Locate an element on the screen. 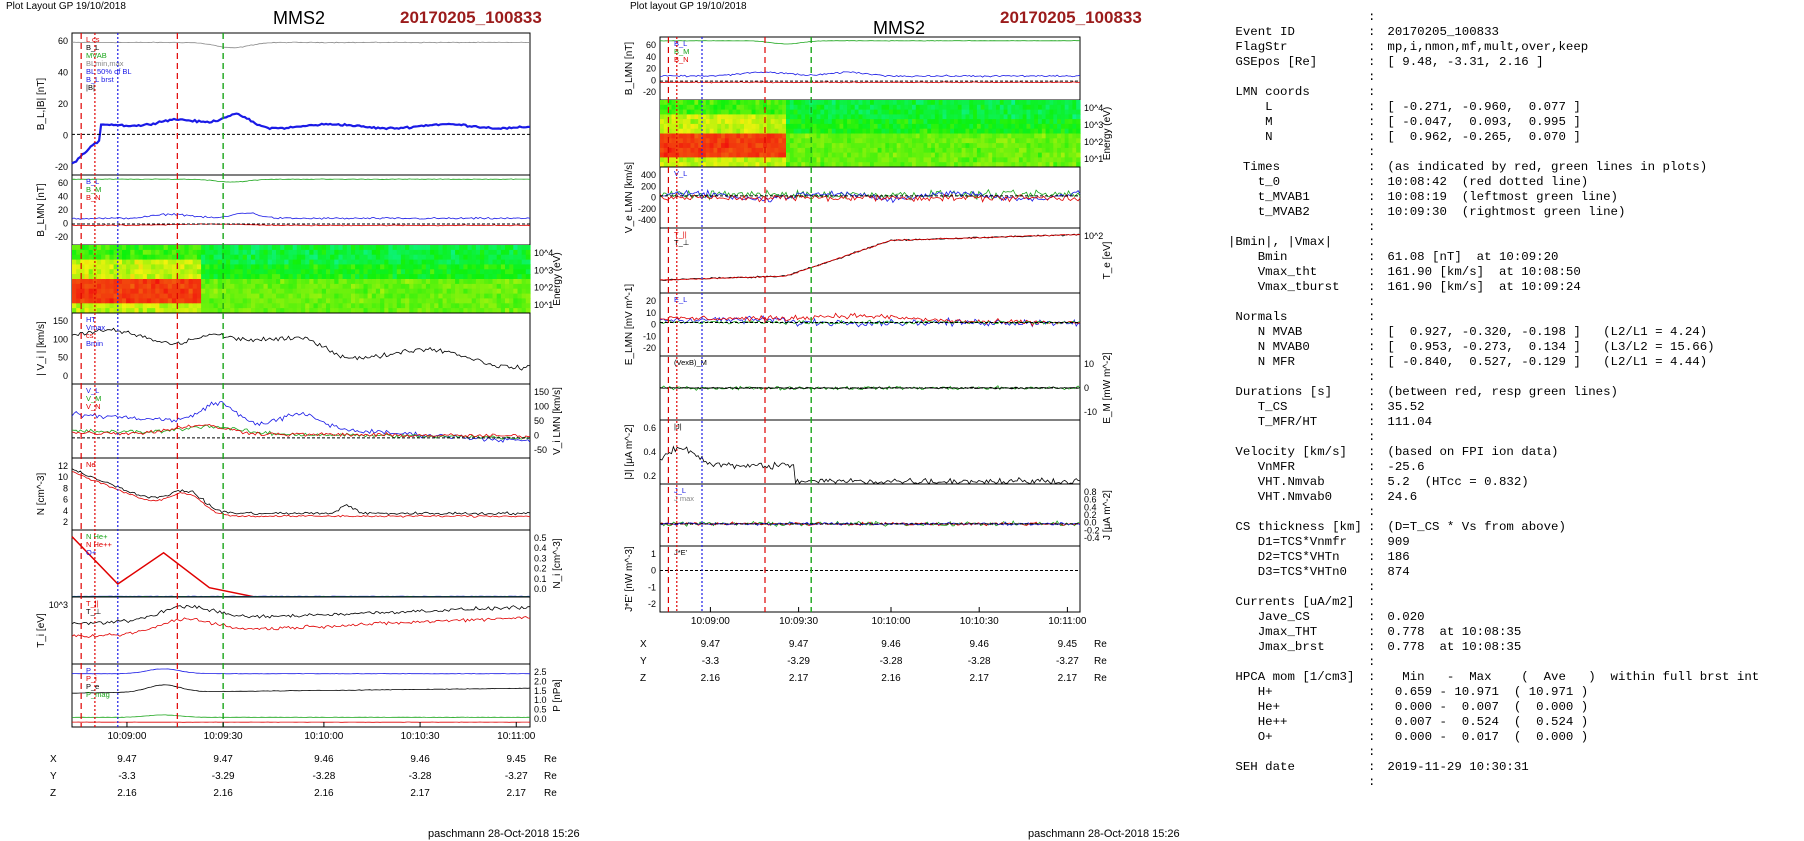  info-row: N: [ 0.962, -0.265, 0.070 ] is located at coordinates (1513, 137).